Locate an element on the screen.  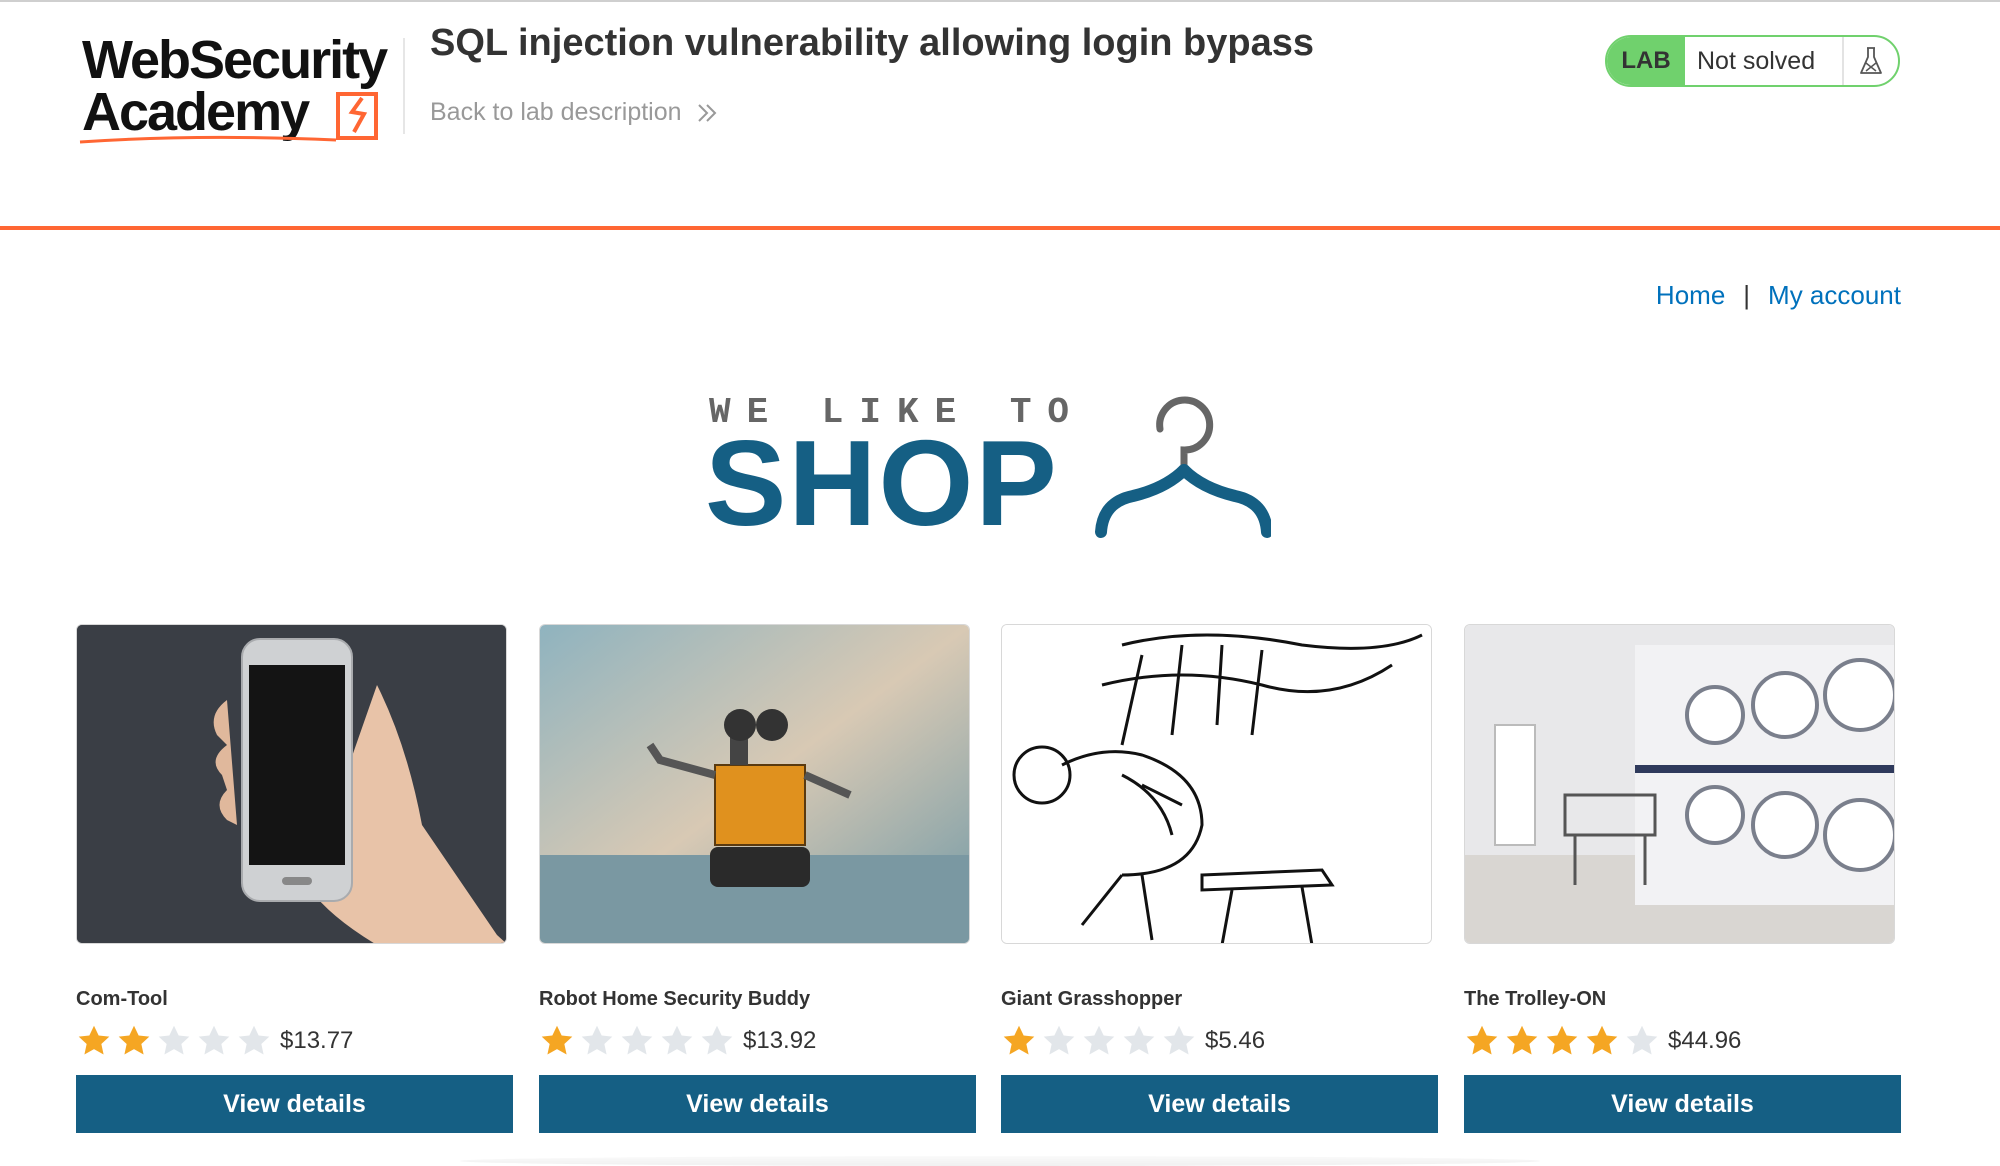
header-orange-rule is located at coordinates (1000, 228).